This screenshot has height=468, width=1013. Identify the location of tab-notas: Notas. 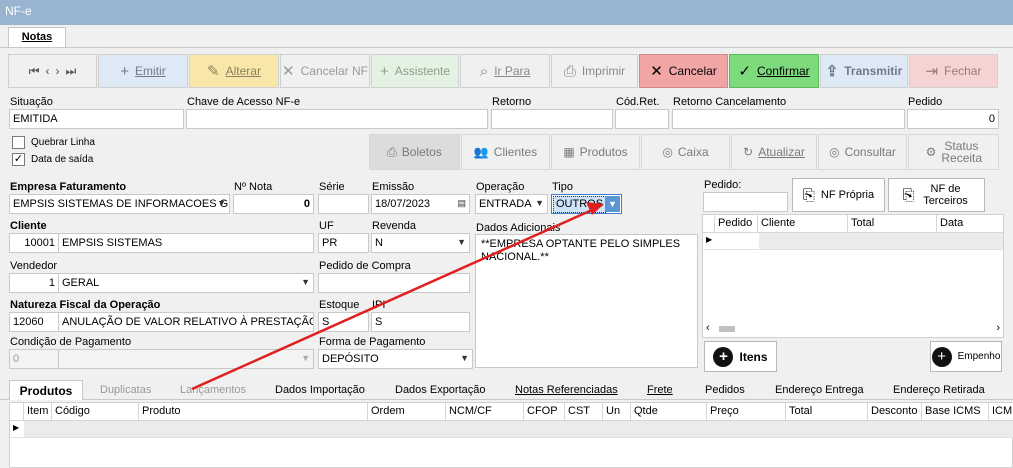
(37, 37).